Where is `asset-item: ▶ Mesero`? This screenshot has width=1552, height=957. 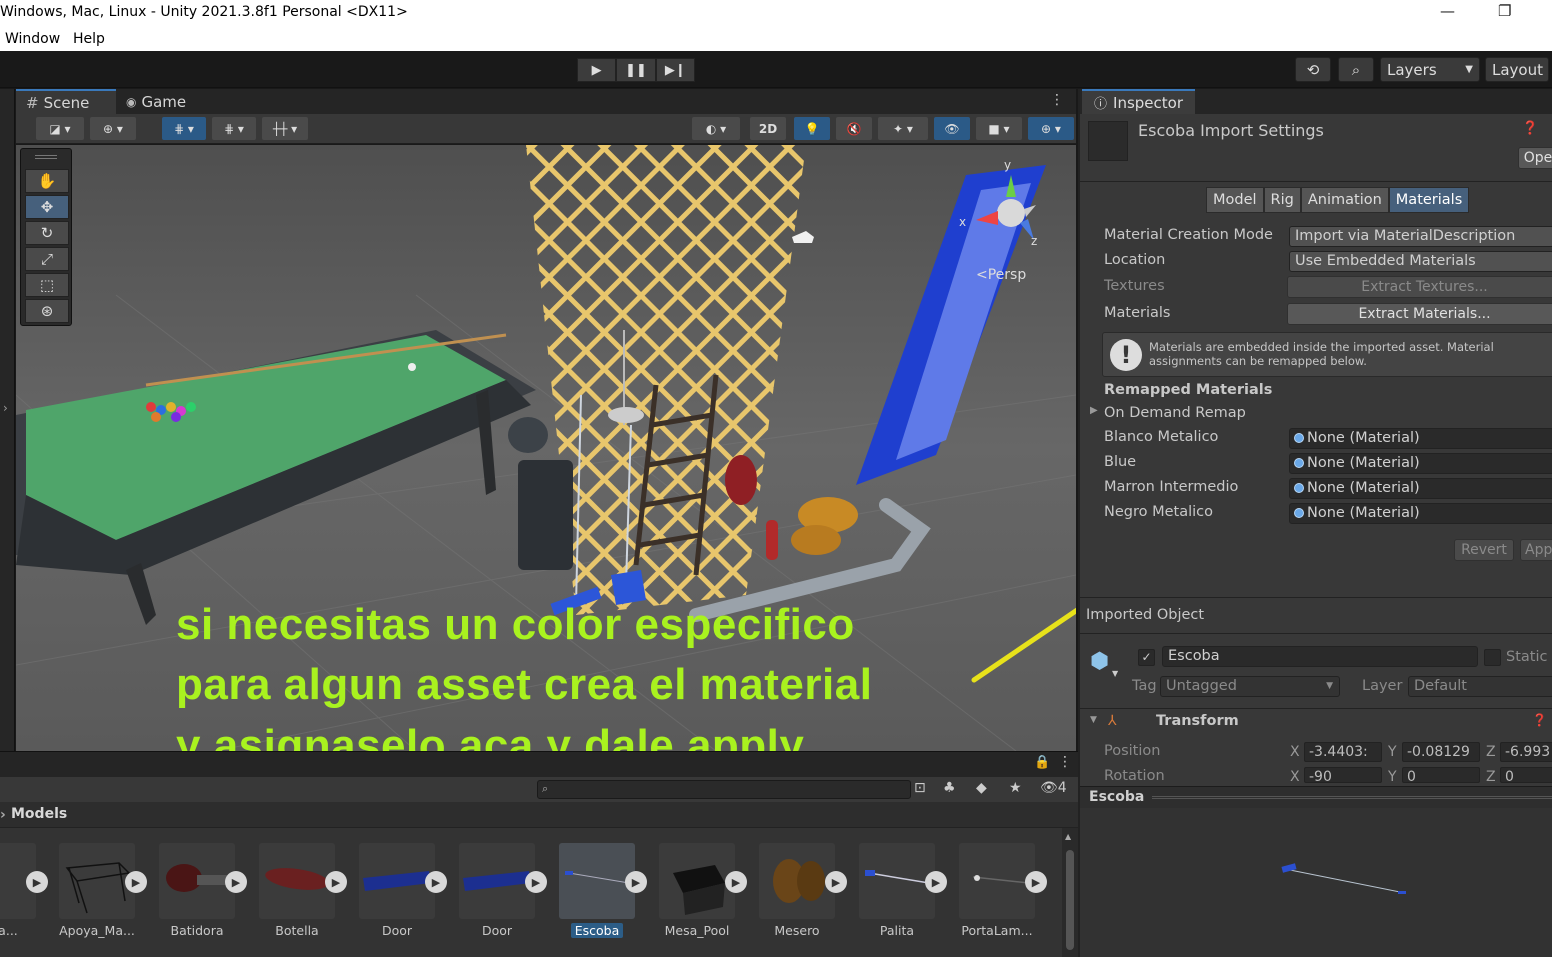 asset-item: ▶ Mesero is located at coordinates (803, 890).